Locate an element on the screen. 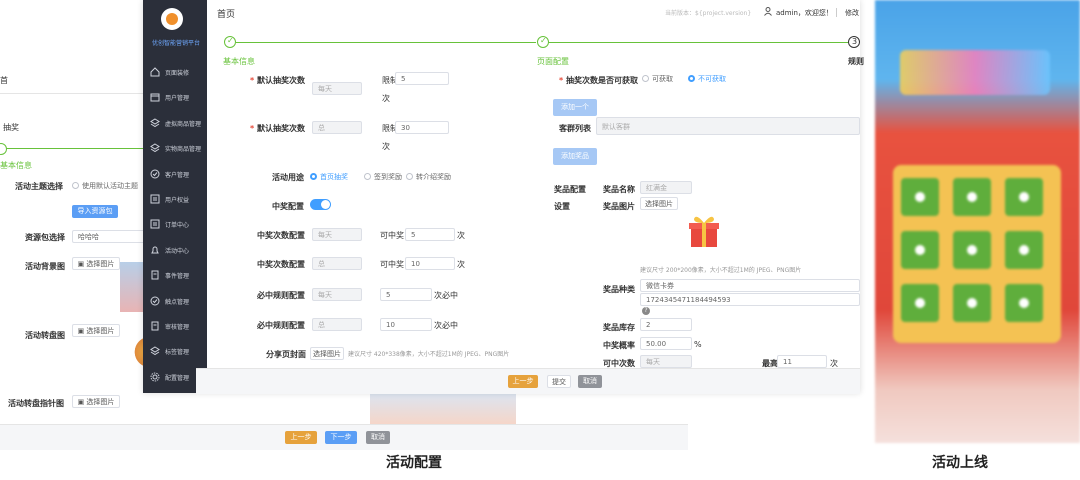 The width and height of the screenshot is (1080, 480). left-form-pane is located at coordinates (75, 255).